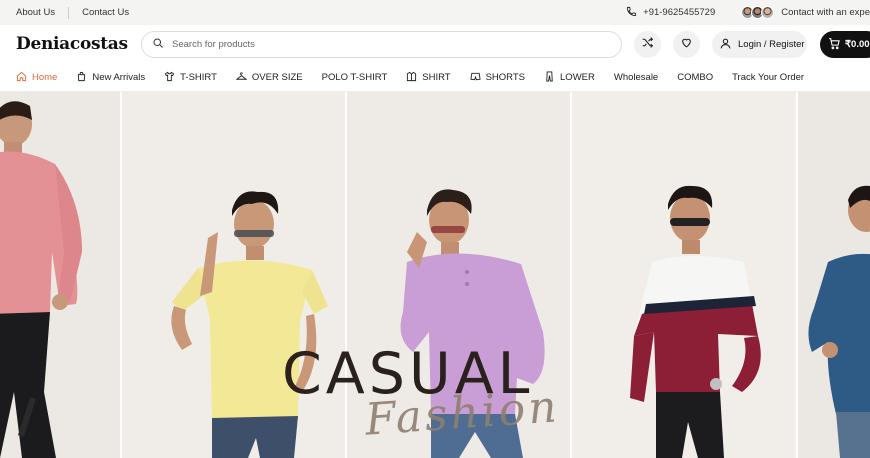 The height and width of the screenshot is (458, 870). I want to click on nav-item-label: SHIRT, so click(436, 77).